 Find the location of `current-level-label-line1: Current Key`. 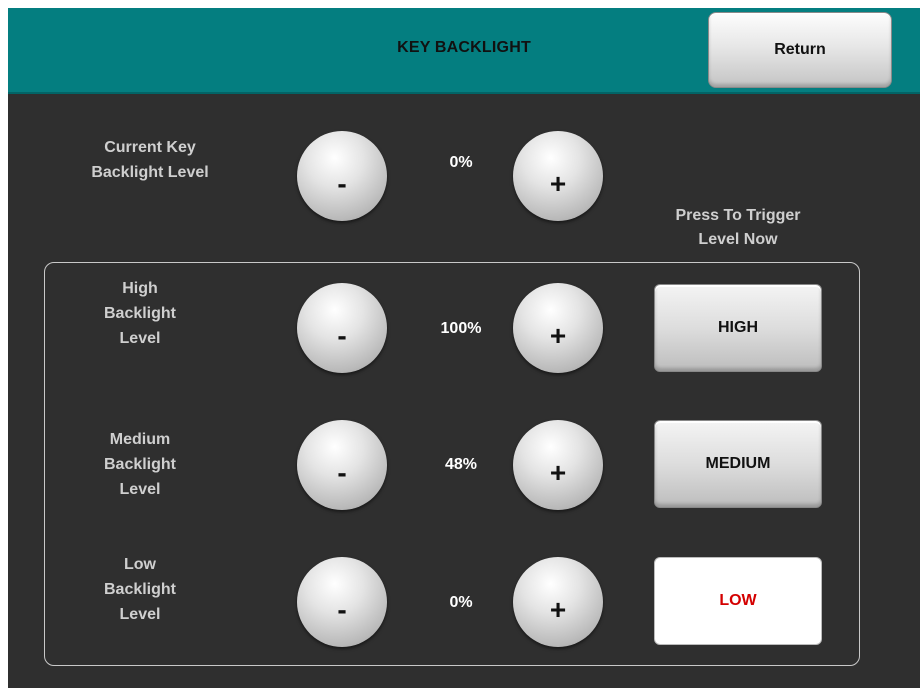

current-level-label-line1: Current Key is located at coordinates (150, 147).